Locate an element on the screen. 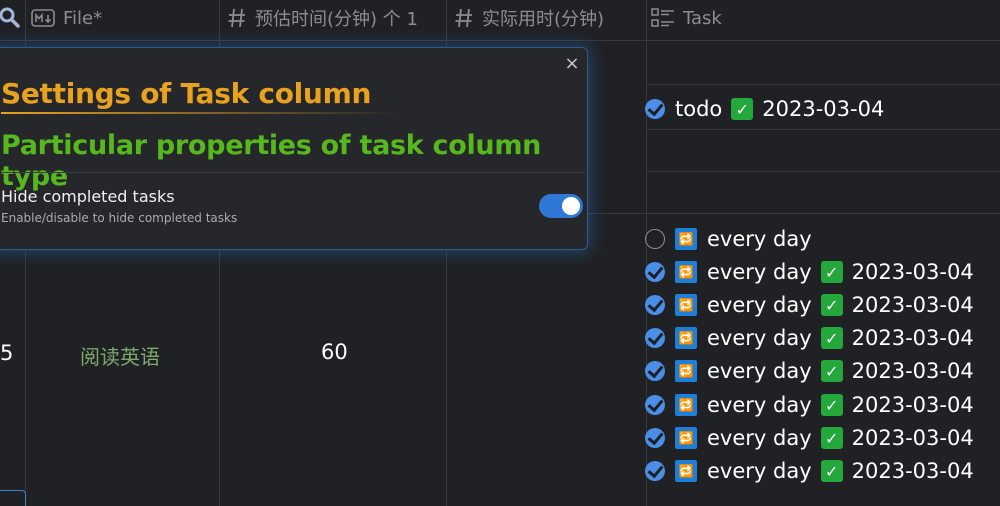 Image resolution: width=1000 pixels, height=506 pixels. markdown-icon is located at coordinates (43, 18).